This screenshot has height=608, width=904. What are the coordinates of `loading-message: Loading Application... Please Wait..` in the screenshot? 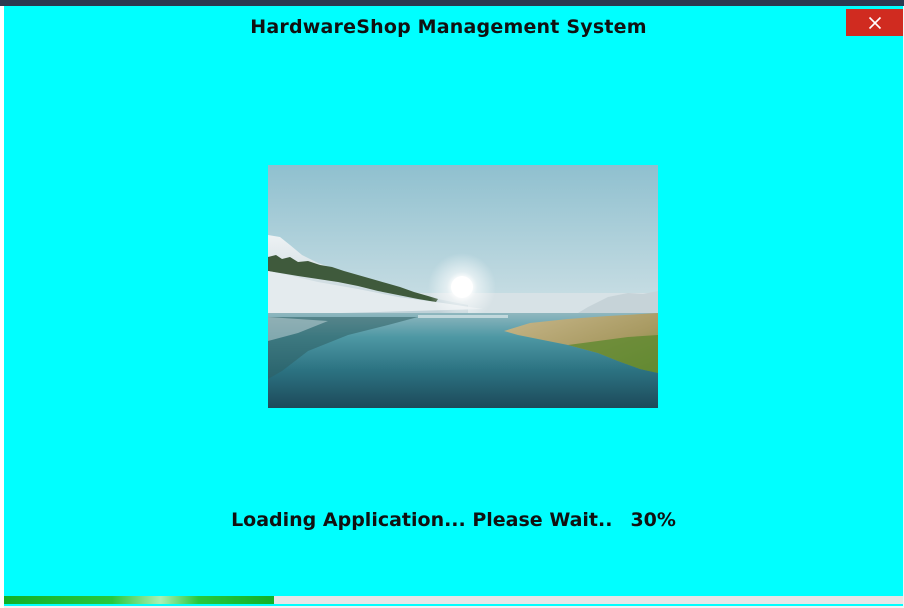 It's located at (422, 520).